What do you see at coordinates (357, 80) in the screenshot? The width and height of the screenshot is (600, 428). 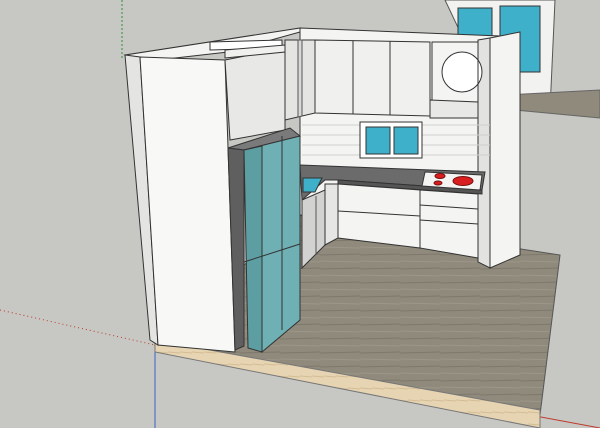 I see `upper-cabinets` at bounding box center [357, 80].